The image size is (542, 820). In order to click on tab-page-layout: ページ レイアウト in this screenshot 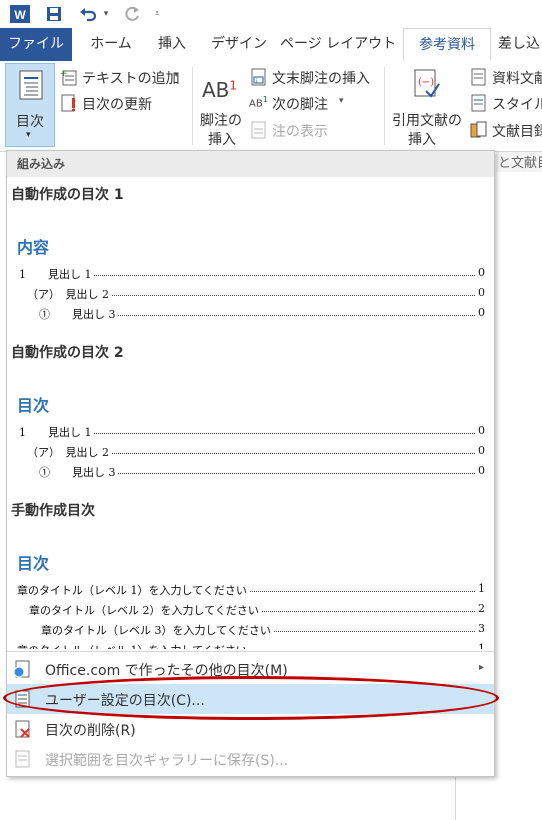, I will do `click(338, 44)`.